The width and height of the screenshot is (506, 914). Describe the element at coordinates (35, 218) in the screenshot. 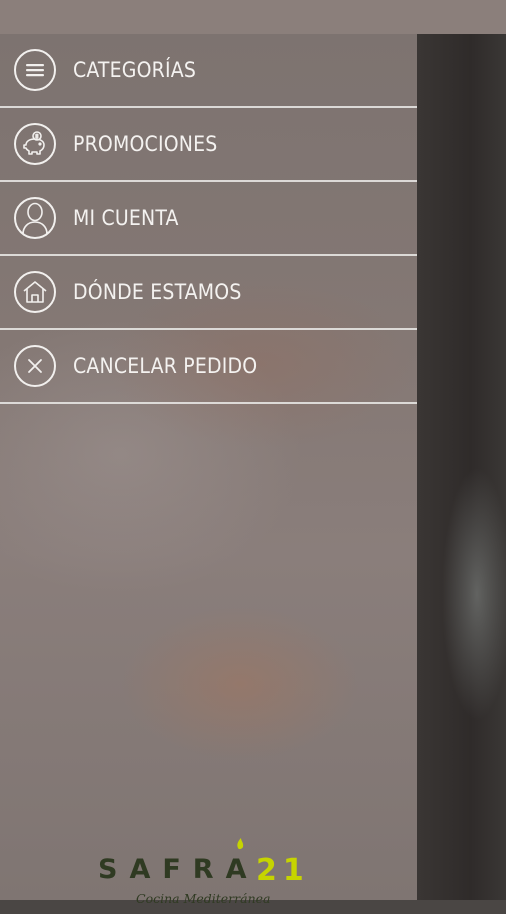

I see `user-icon` at that location.